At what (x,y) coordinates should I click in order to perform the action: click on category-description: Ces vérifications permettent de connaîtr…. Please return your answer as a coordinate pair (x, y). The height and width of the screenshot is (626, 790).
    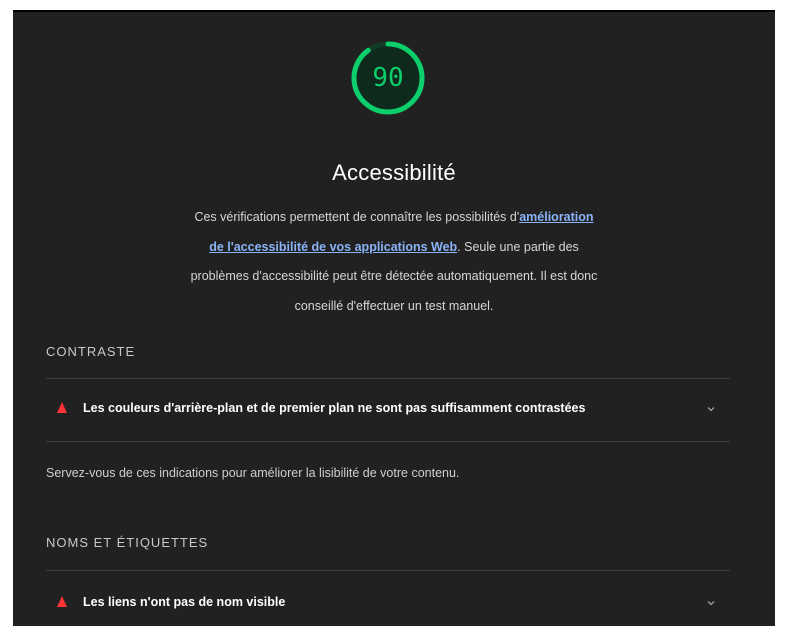
    Looking at the image, I should click on (394, 262).